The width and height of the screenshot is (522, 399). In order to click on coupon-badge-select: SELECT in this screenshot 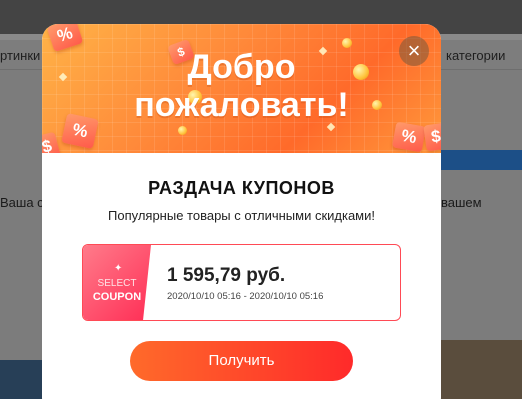, I will do `click(117, 283)`.